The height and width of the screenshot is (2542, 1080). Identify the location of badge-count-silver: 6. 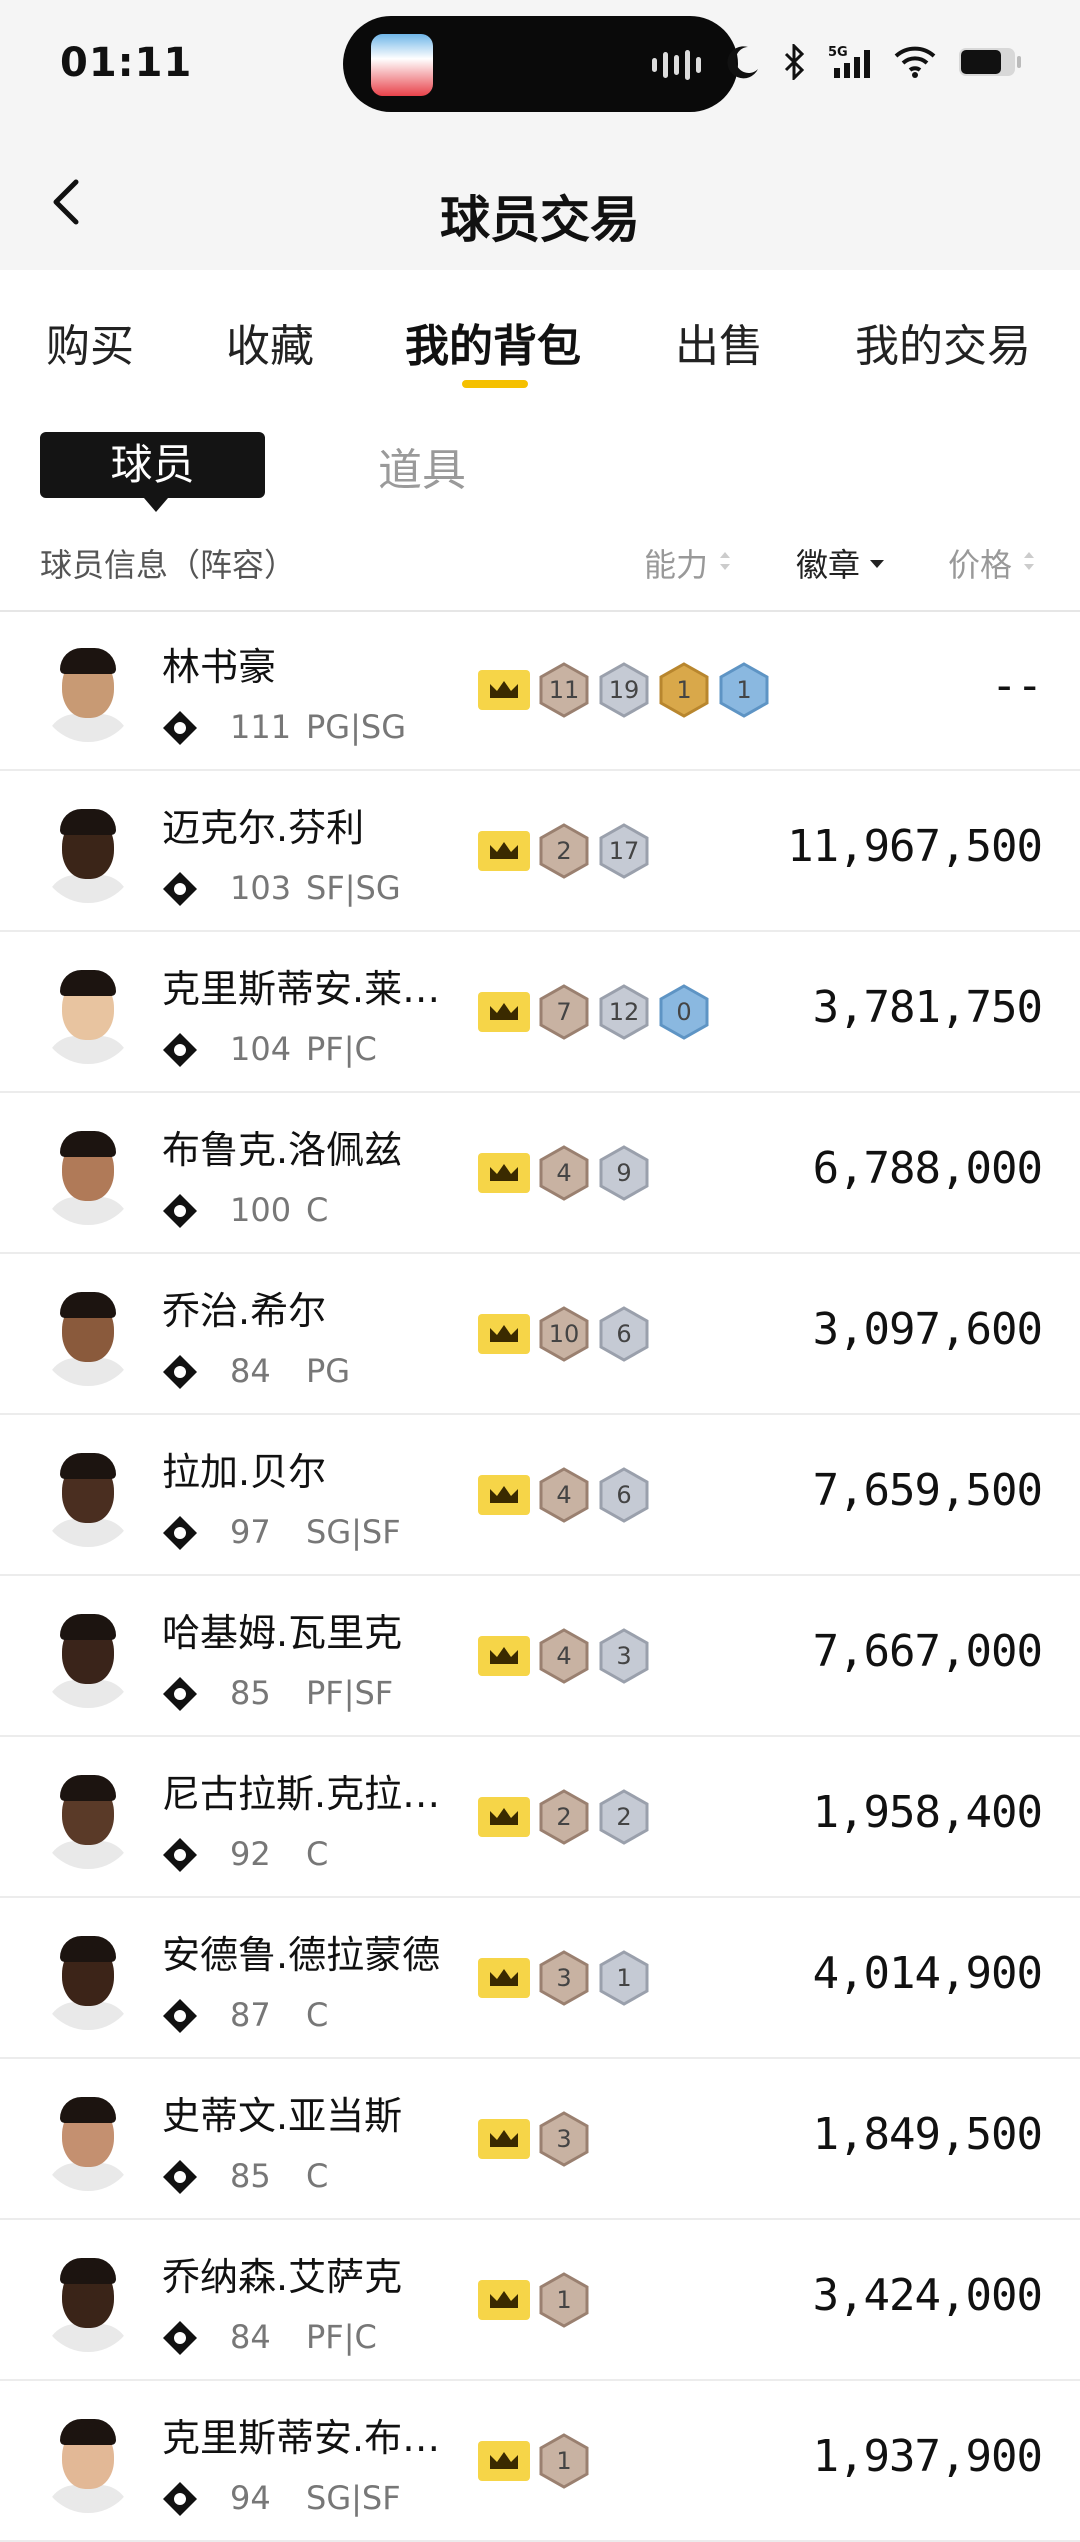
(624, 1495).